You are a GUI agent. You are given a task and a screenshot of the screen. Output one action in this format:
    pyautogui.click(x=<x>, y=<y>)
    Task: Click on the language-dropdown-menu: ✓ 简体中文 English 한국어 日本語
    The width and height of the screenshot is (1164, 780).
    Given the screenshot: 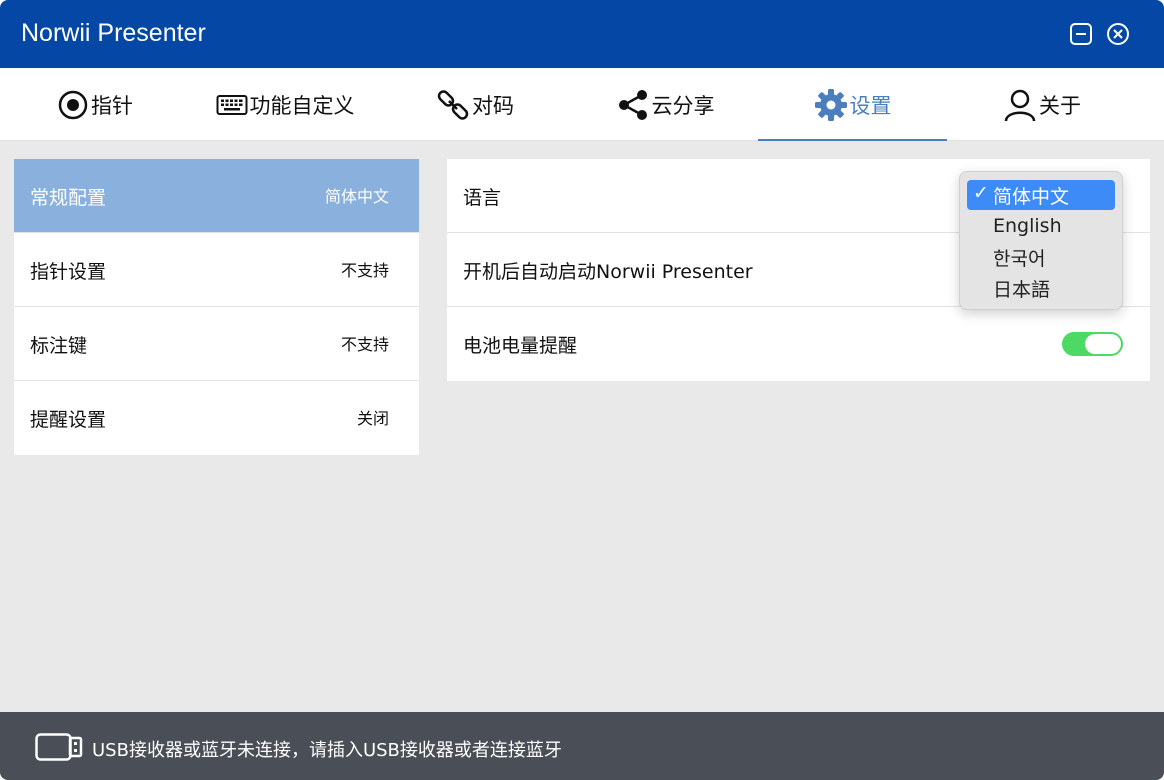 What is the action you would take?
    pyautogui.click(x=1041, y=240)
    